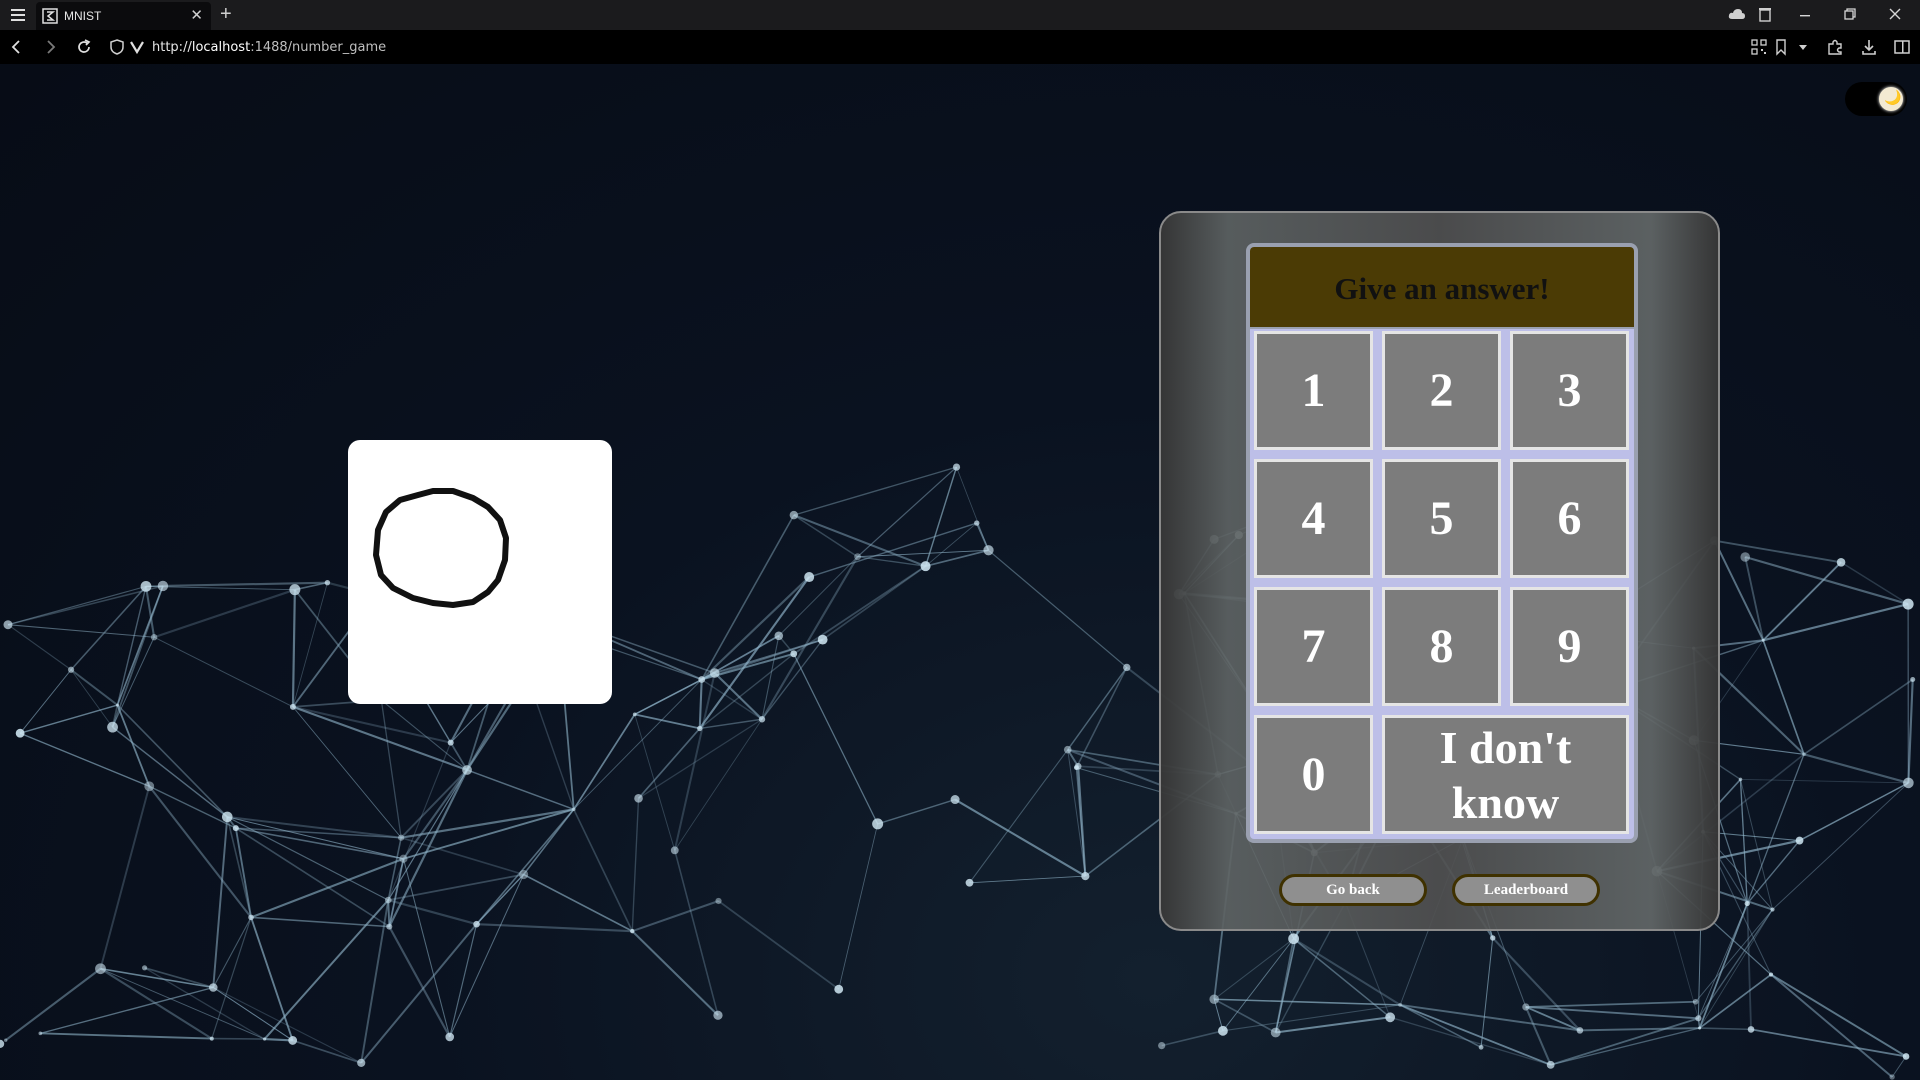 This screenshot has height=1080, width=1920. I want to click on toggle-knob: 🌙, so click(1891, 99).